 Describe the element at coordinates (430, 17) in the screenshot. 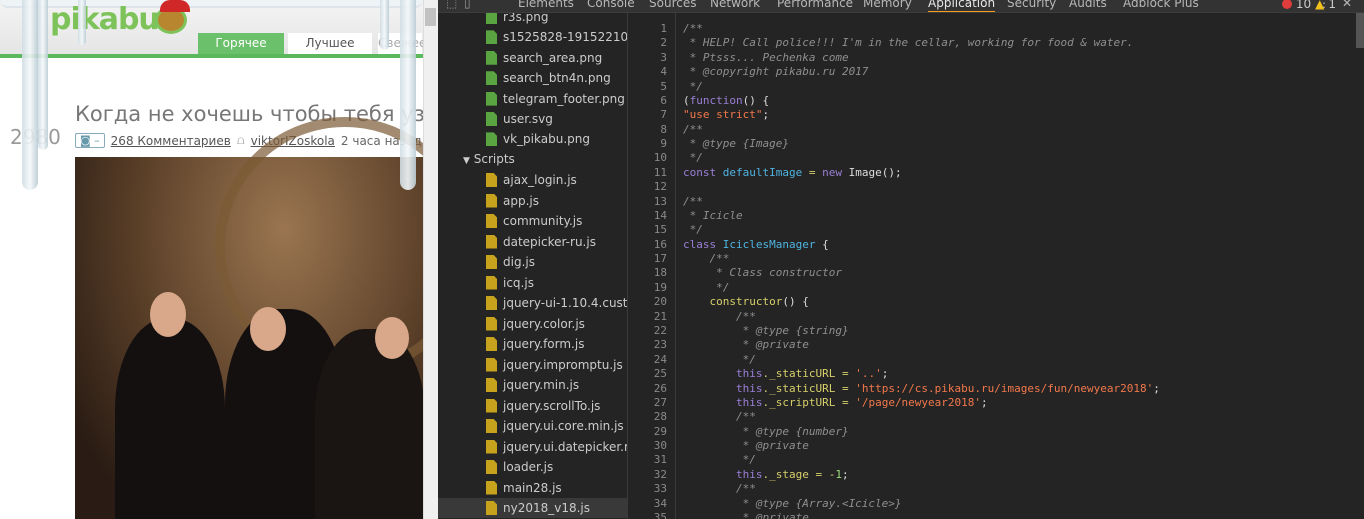

I see `page-scrollbar-thumb` at that location.